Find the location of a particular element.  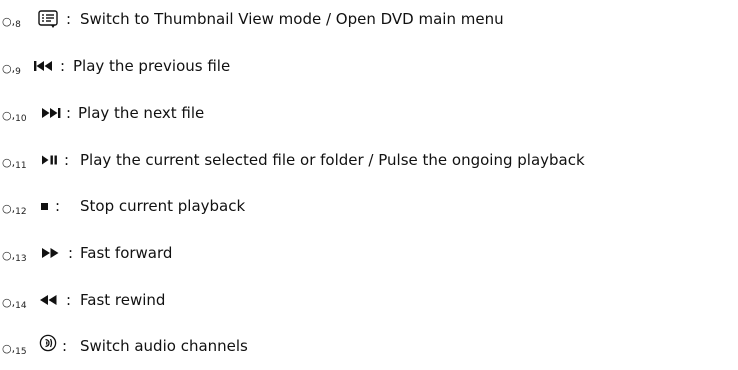

list-item: ○,12 : Stop current playback is located at coordinates (369, 207).